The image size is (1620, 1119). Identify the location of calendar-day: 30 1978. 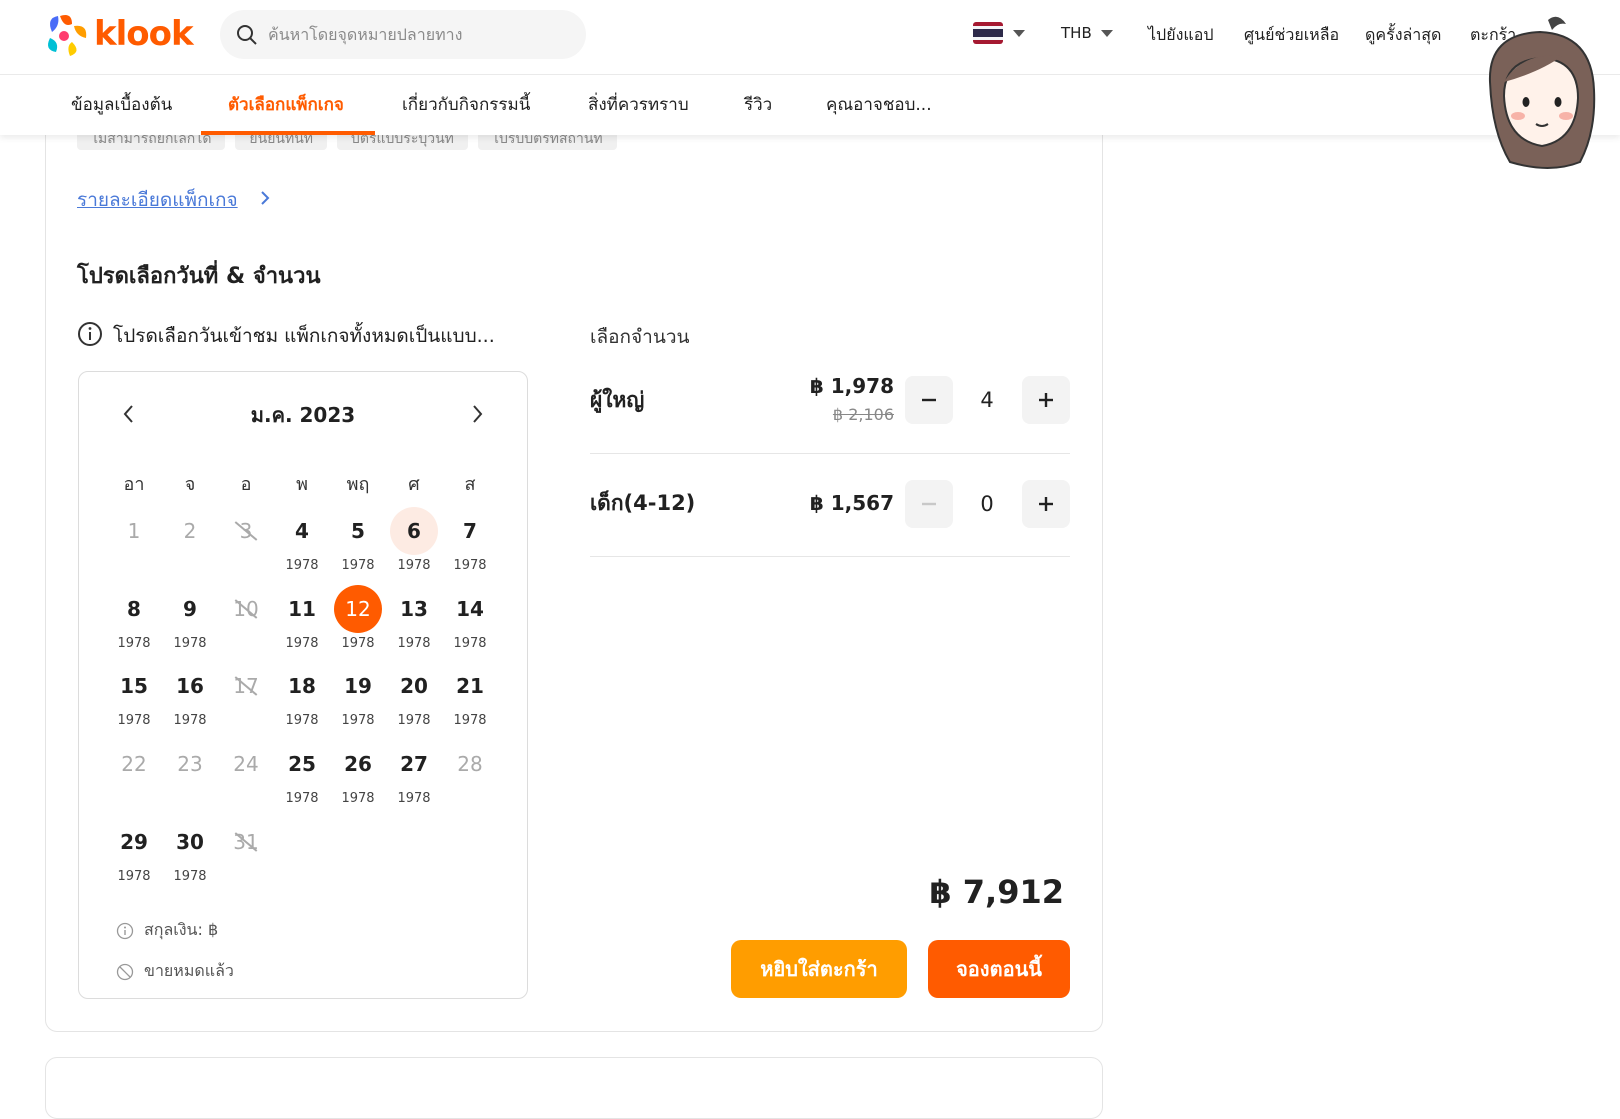
(190, 853).